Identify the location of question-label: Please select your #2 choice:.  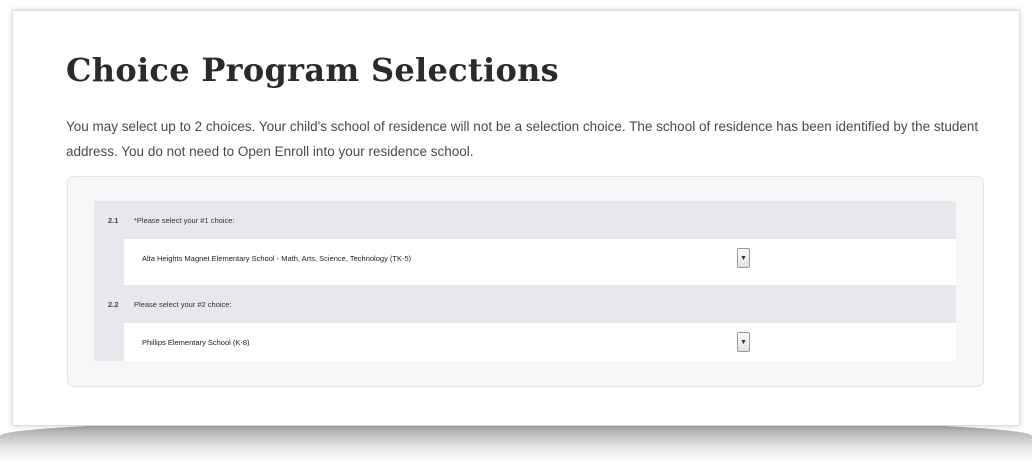
(183, 304).